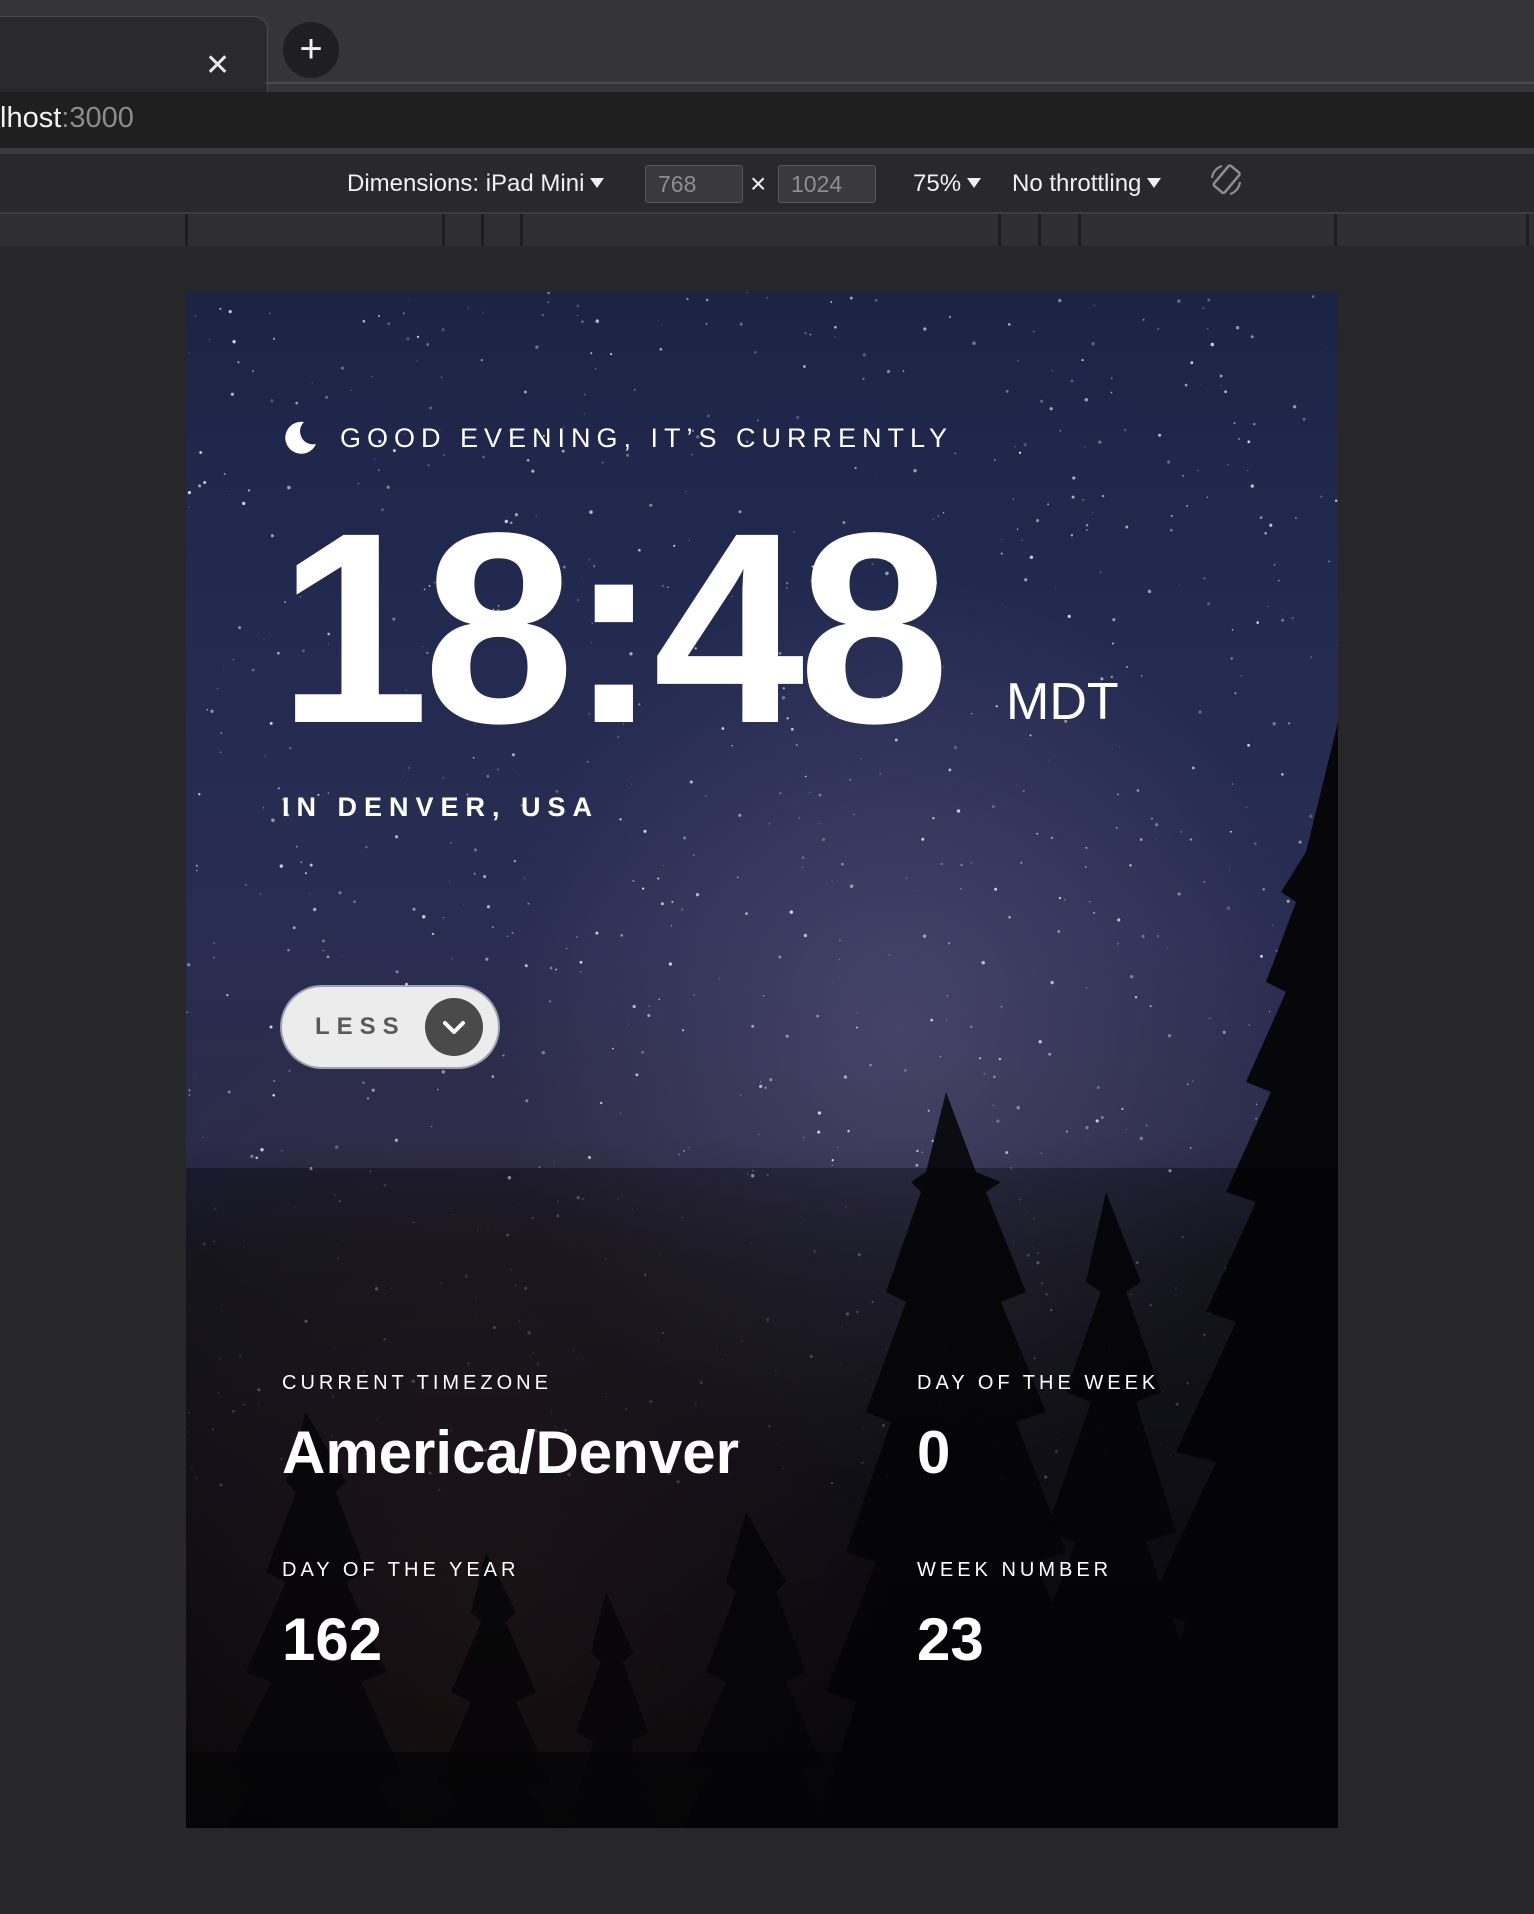 This screenshot has width=1534, height=1914. I want to click on week-number-value: 23, so click(950, 1639).